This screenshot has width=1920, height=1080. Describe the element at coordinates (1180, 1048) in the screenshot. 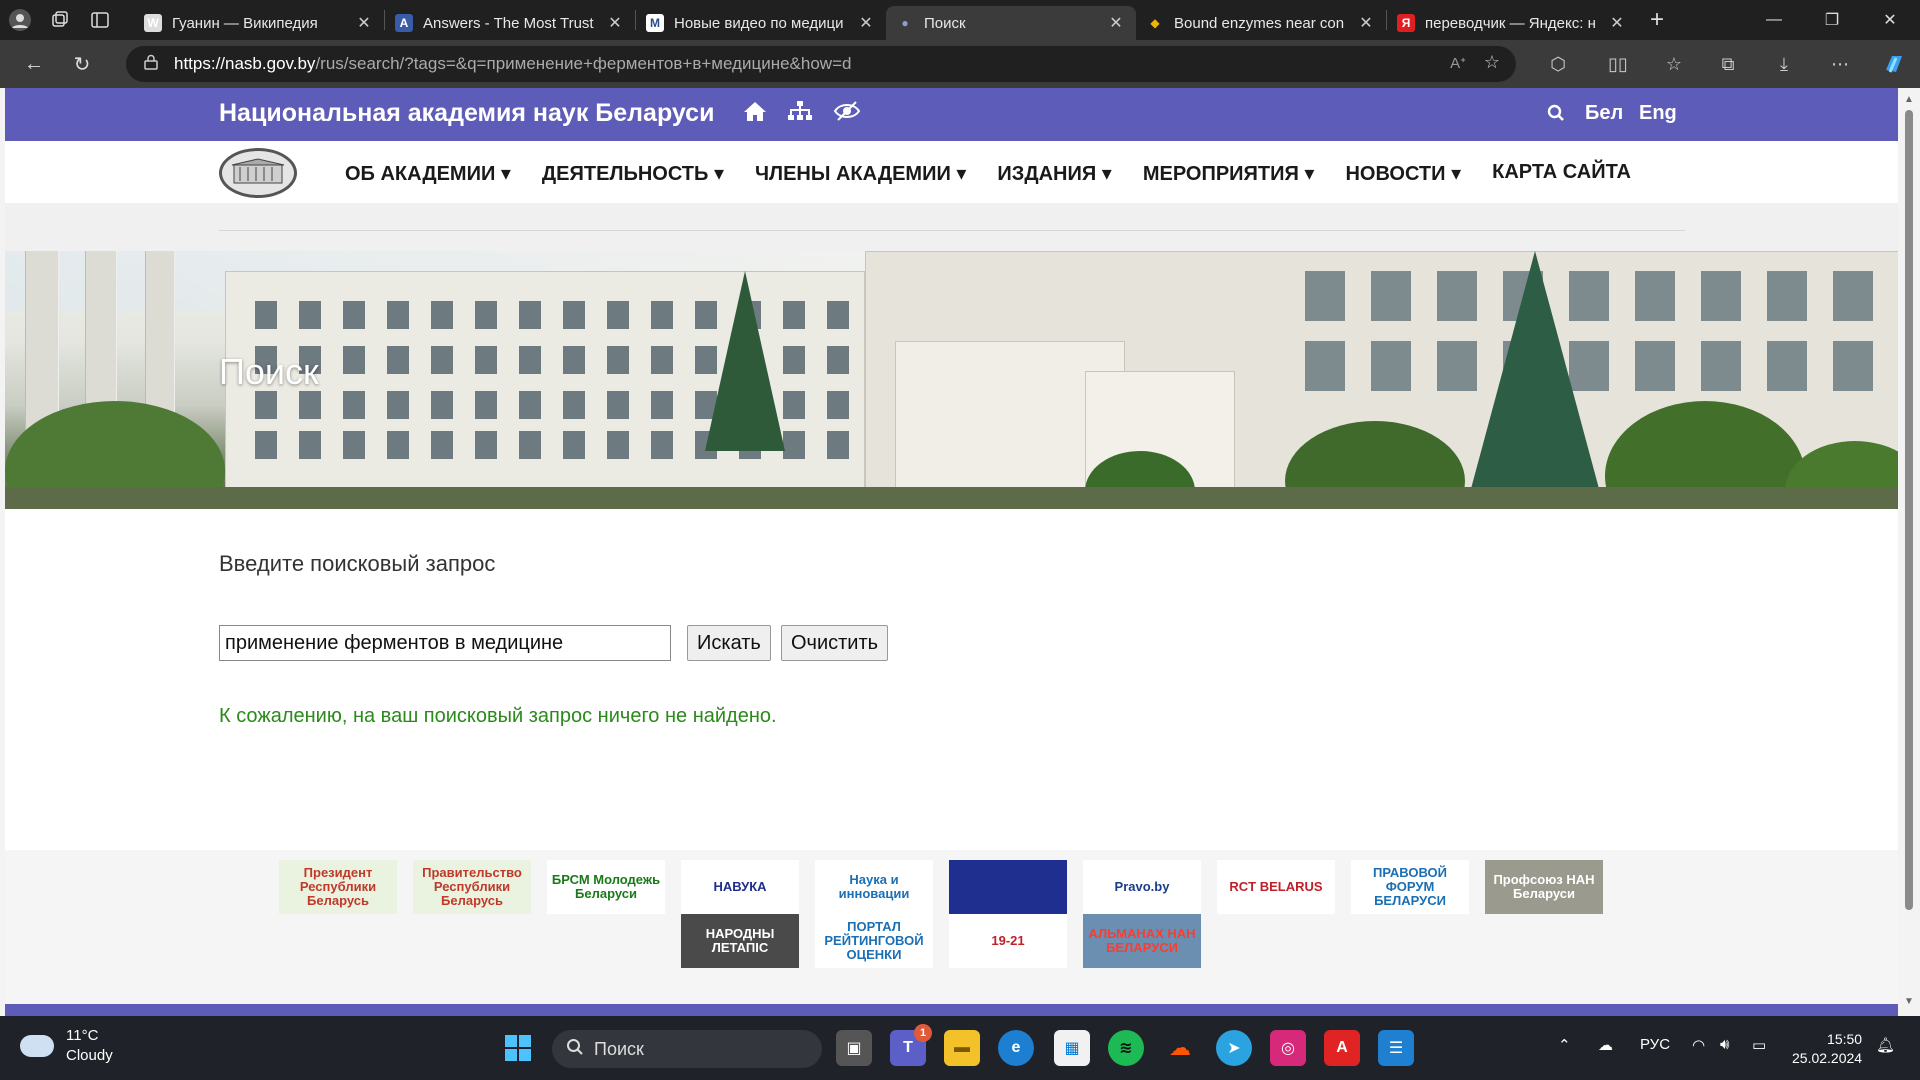

I see `soundcloud-icon: ☁` at that location.